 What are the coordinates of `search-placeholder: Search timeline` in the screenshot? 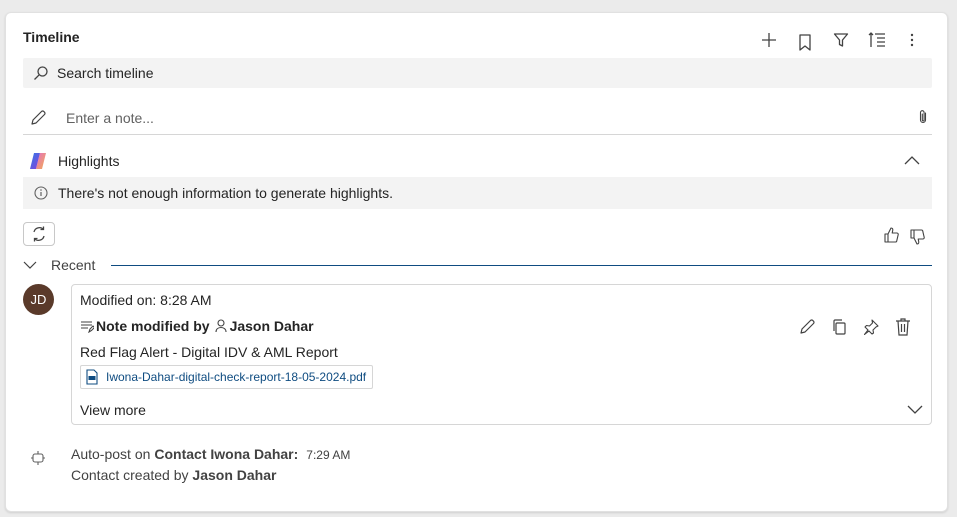 It's located at (105, 73).